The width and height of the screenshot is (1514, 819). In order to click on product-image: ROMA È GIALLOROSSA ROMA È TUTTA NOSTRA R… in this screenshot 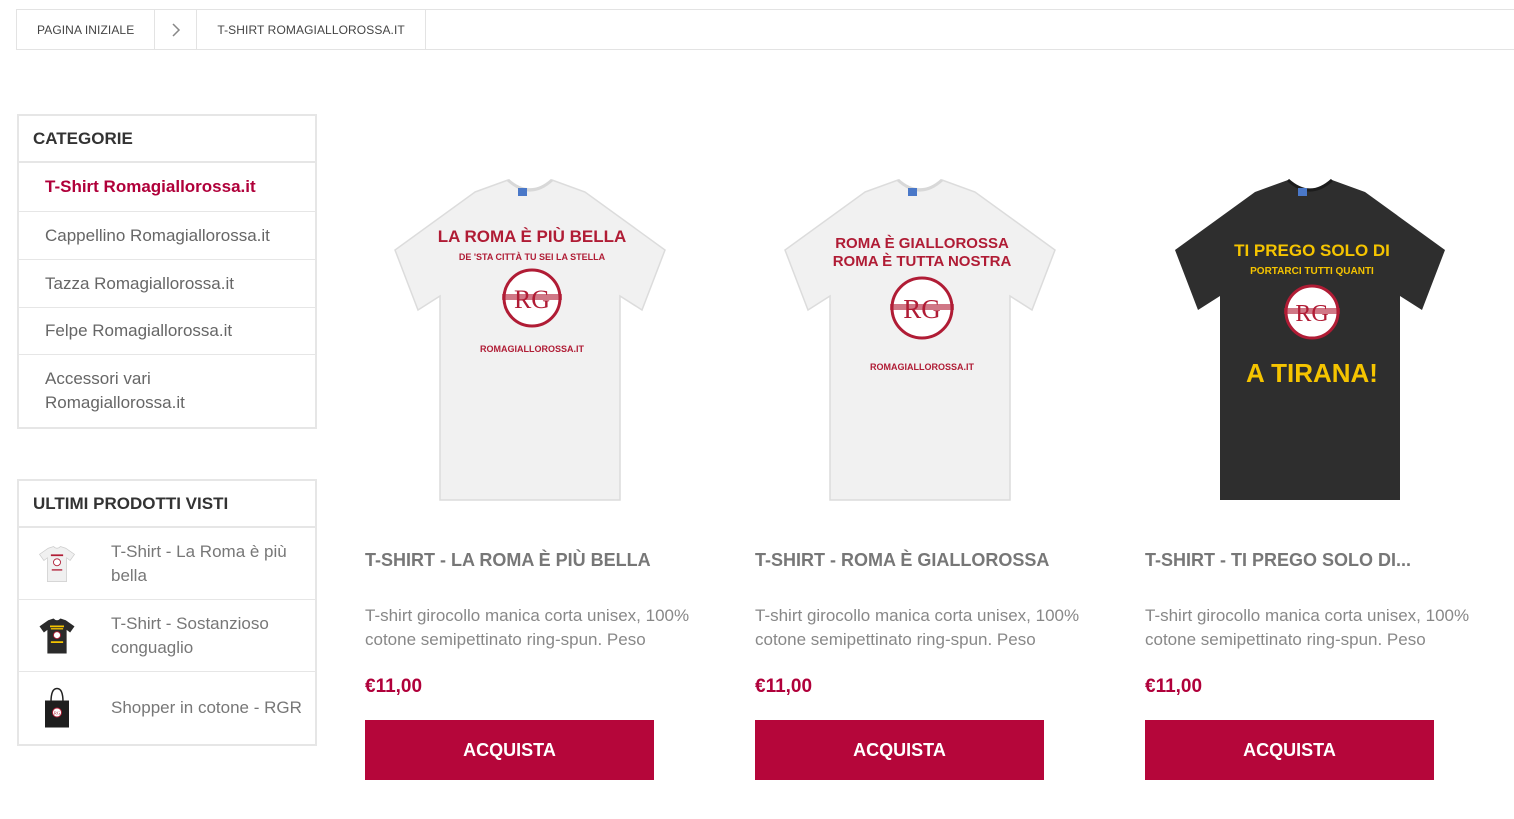, I will do `click(935, 340)`.